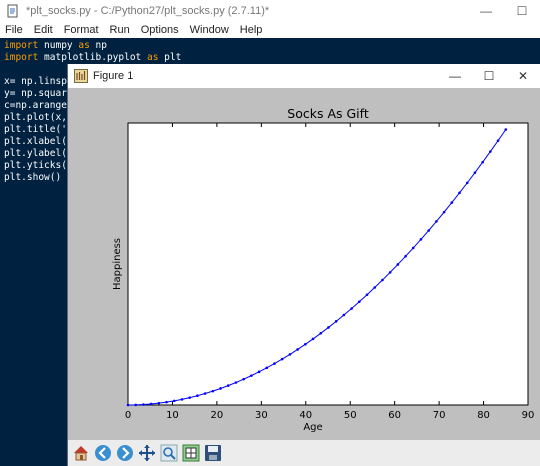  What do you see at coordinates (14, 30) in the screenshot?
I see `menu-file: File` at bounding box center [14, 30].